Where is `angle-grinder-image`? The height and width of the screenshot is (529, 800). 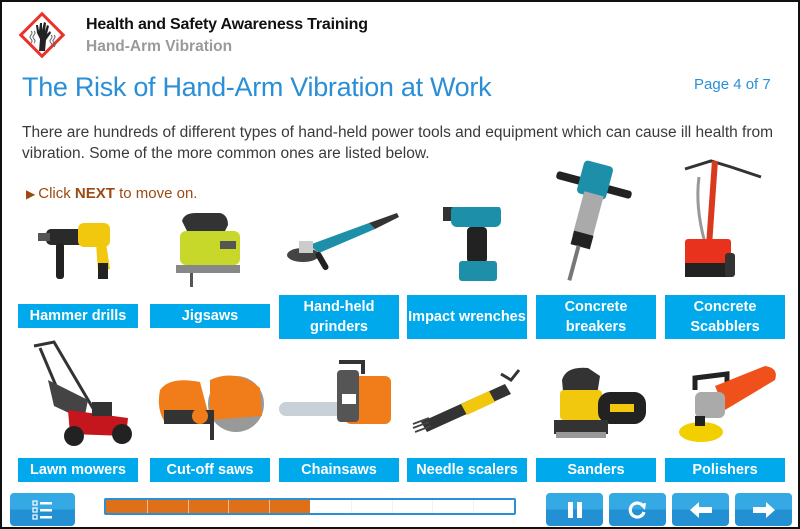 angle-grinder-image is located at coordinates (339, 246).